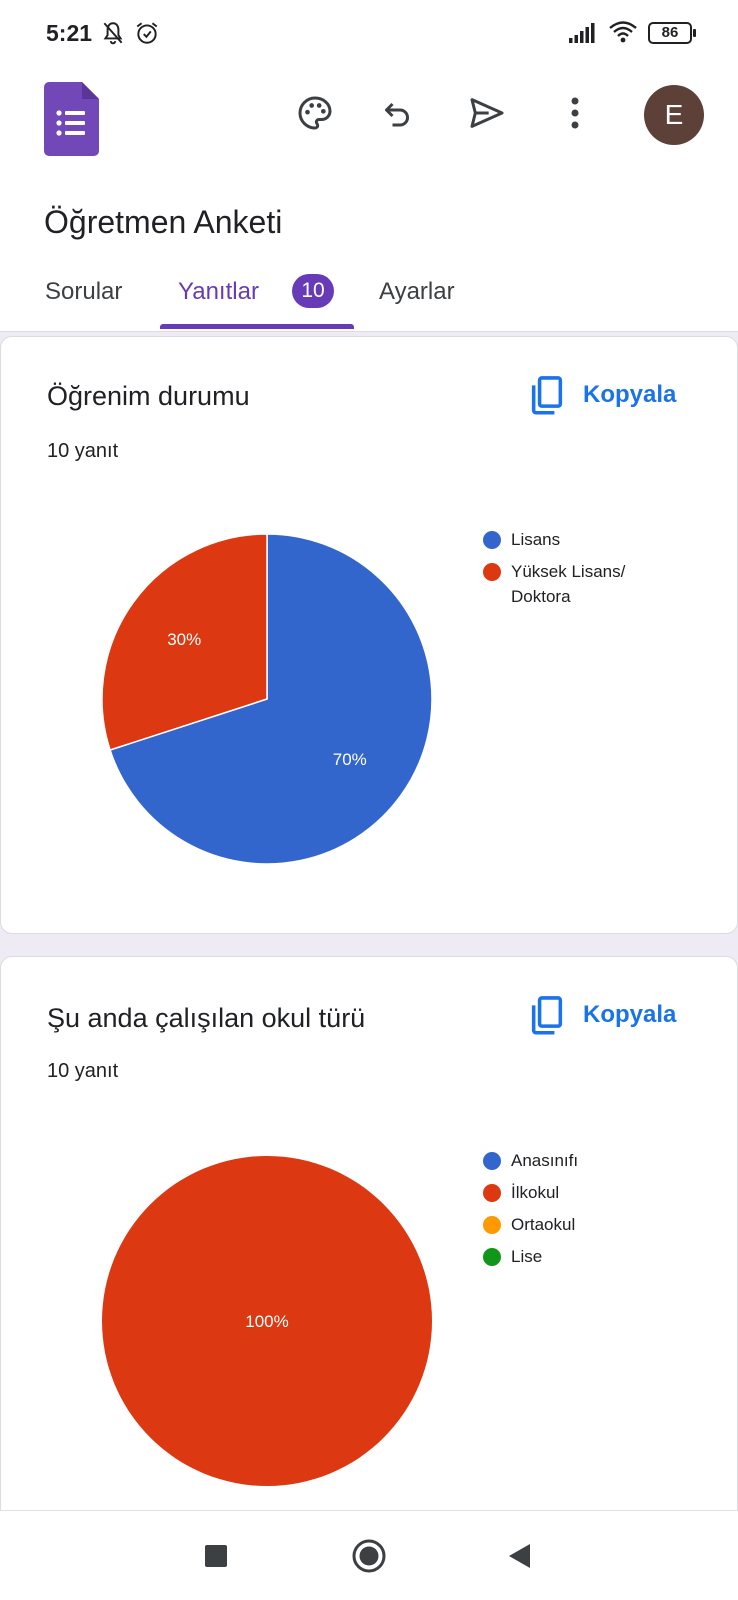  I want to click on chart-legend: Lisans Yüksek Lisans/ Doktora, so click(572, 574).